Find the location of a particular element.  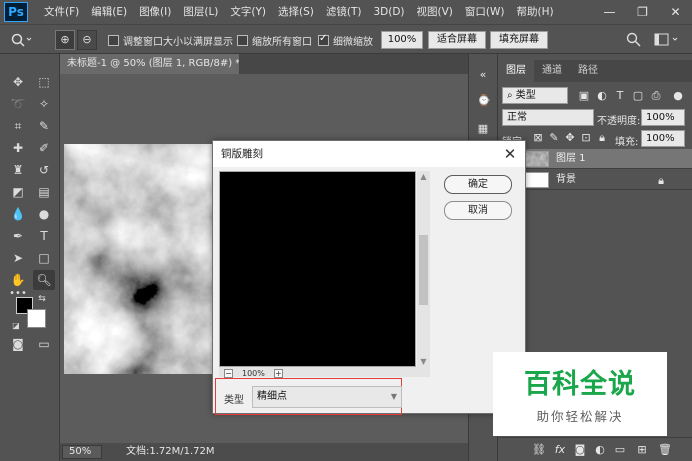

new-layer-icon: ⊞ is located at coordinates (642, 449).